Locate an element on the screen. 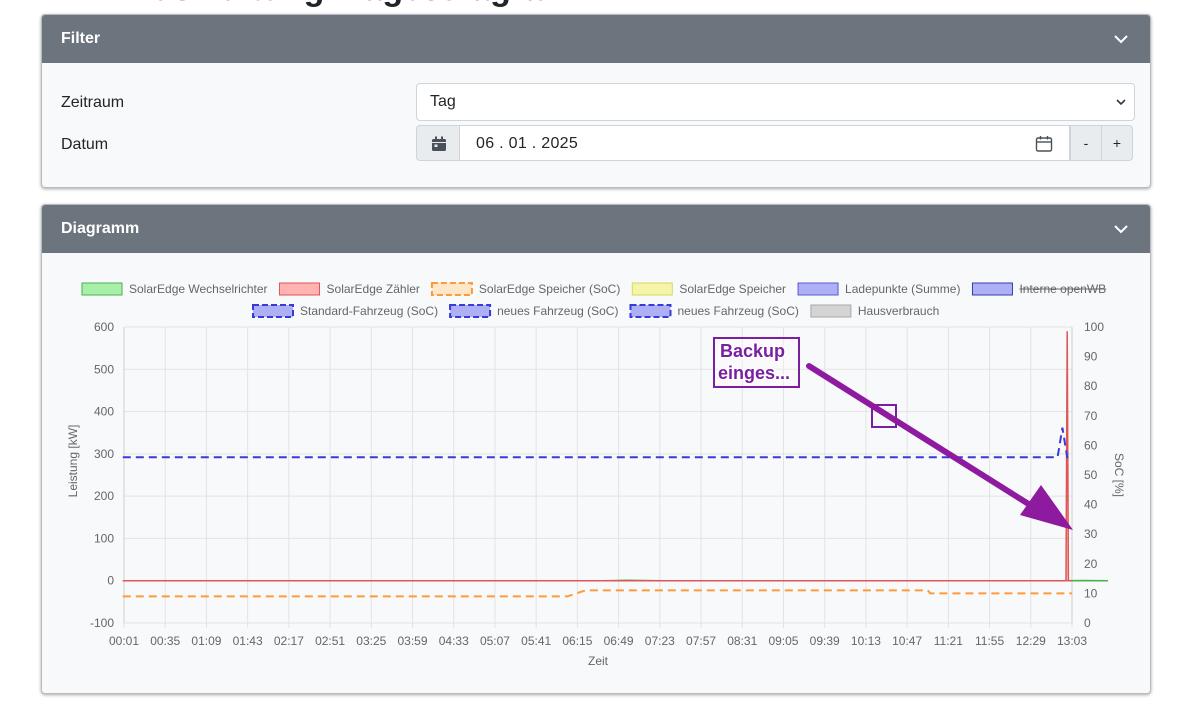 The width and height of the screenshot is (1185, 705). date-picker-icon is located at coordinates (1044, 144).